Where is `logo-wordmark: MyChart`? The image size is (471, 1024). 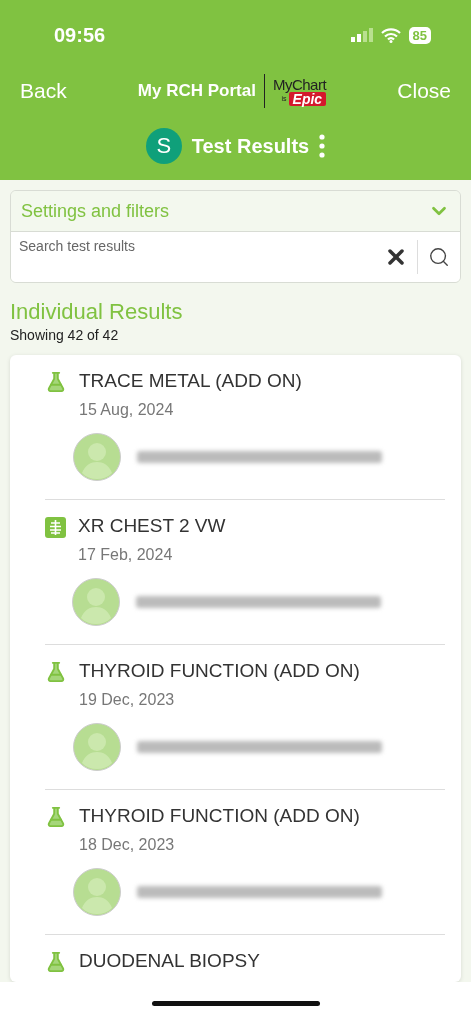
logo-wordmark: MyChart is located at coordinates (299, 84).